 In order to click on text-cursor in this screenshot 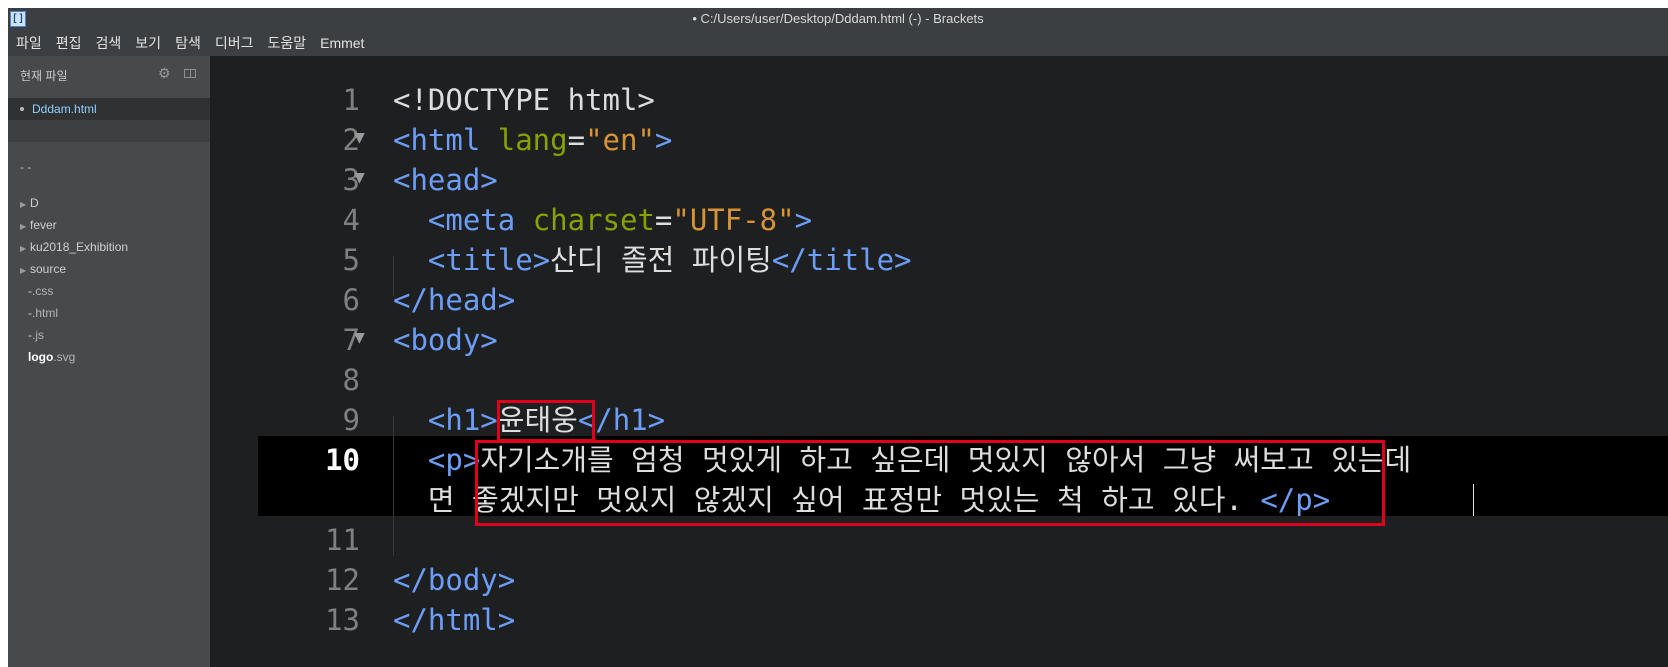, I will do `click(1473, 500)`.